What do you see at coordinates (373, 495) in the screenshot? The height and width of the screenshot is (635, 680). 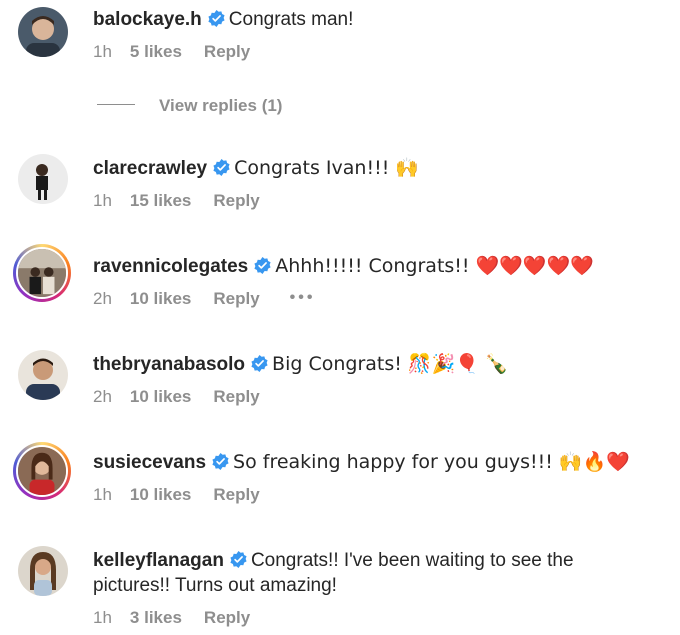 I see `comment-meta: 1h 10 likes Reply` at bounding box center [373, 495].